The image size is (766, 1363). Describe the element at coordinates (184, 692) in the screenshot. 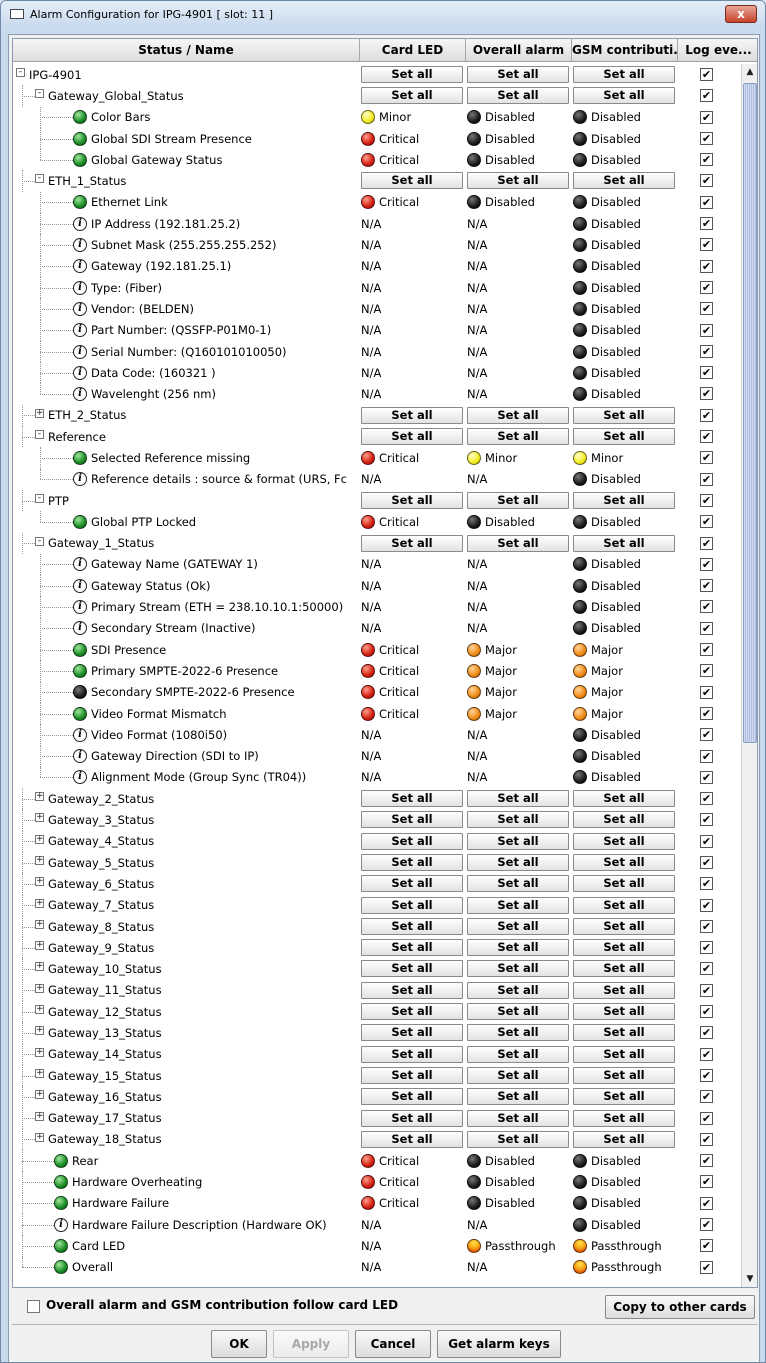

I see `alarm-name: Secondary SMPTE-2022-6 Presence` at that location.